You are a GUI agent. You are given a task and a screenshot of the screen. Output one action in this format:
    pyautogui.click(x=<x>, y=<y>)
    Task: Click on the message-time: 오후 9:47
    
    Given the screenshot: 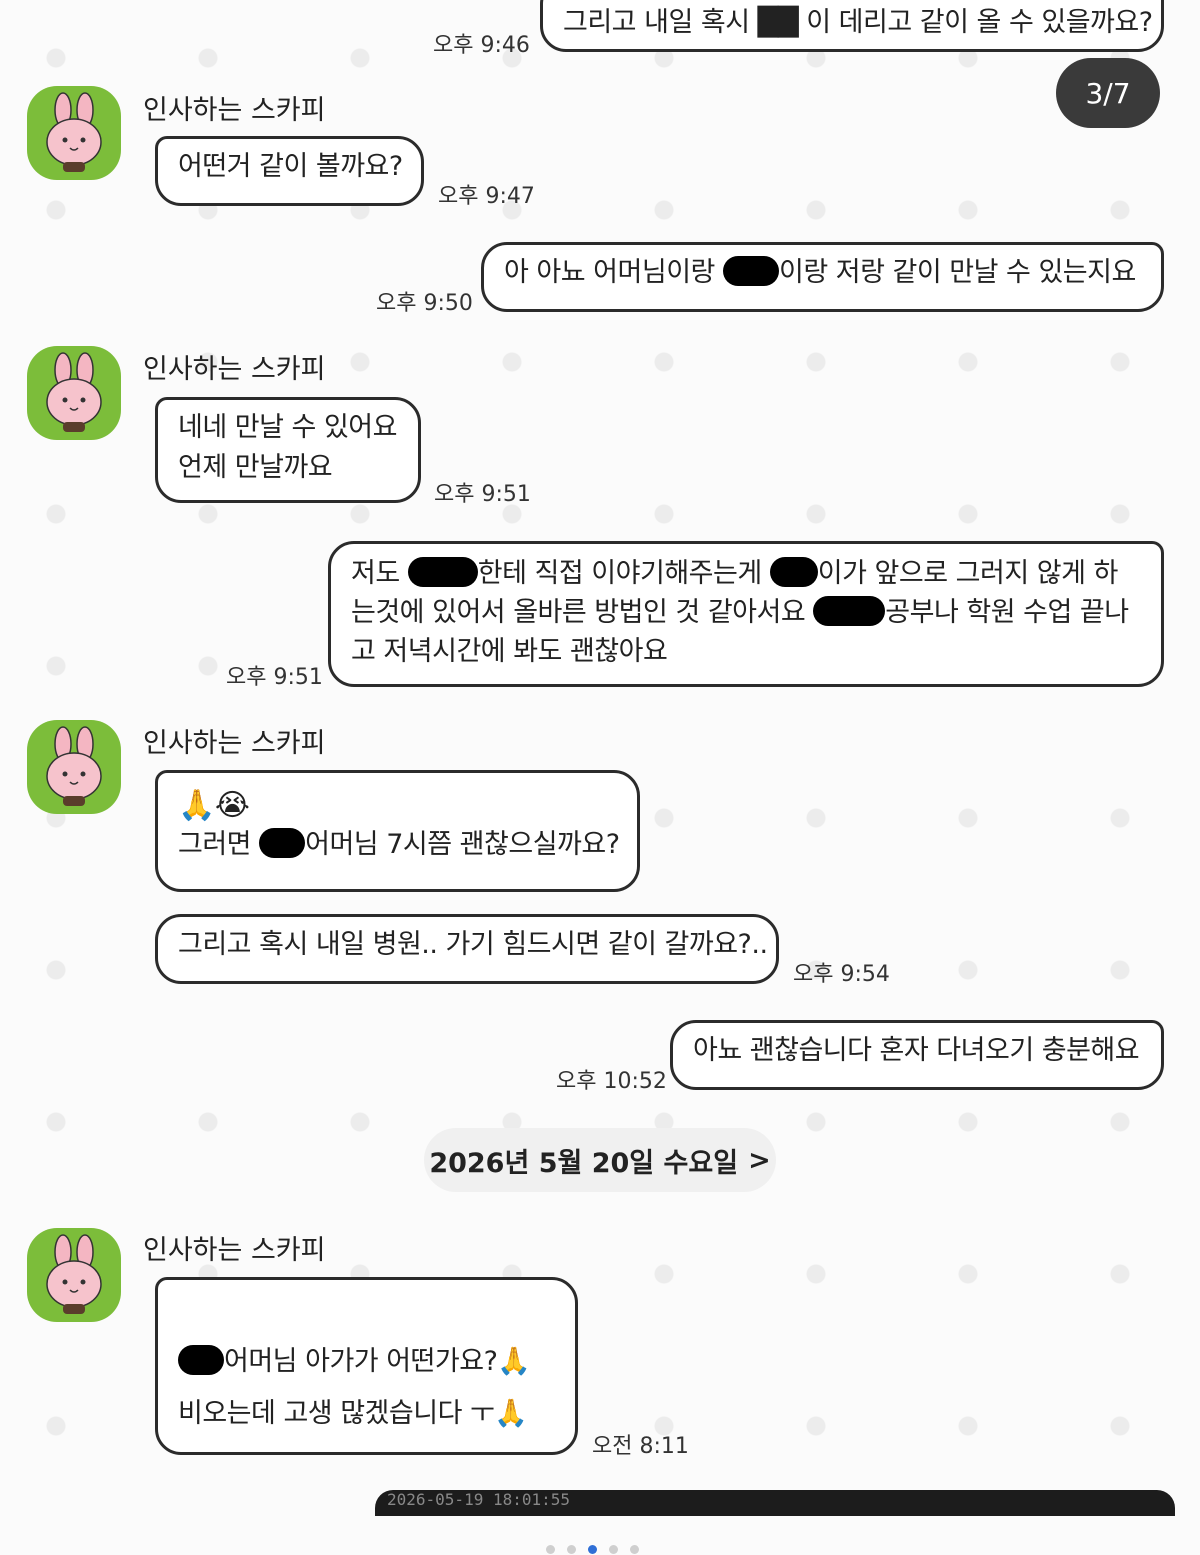 What is the action you would take?
    pyautogui.click(x=486, y=196)
    